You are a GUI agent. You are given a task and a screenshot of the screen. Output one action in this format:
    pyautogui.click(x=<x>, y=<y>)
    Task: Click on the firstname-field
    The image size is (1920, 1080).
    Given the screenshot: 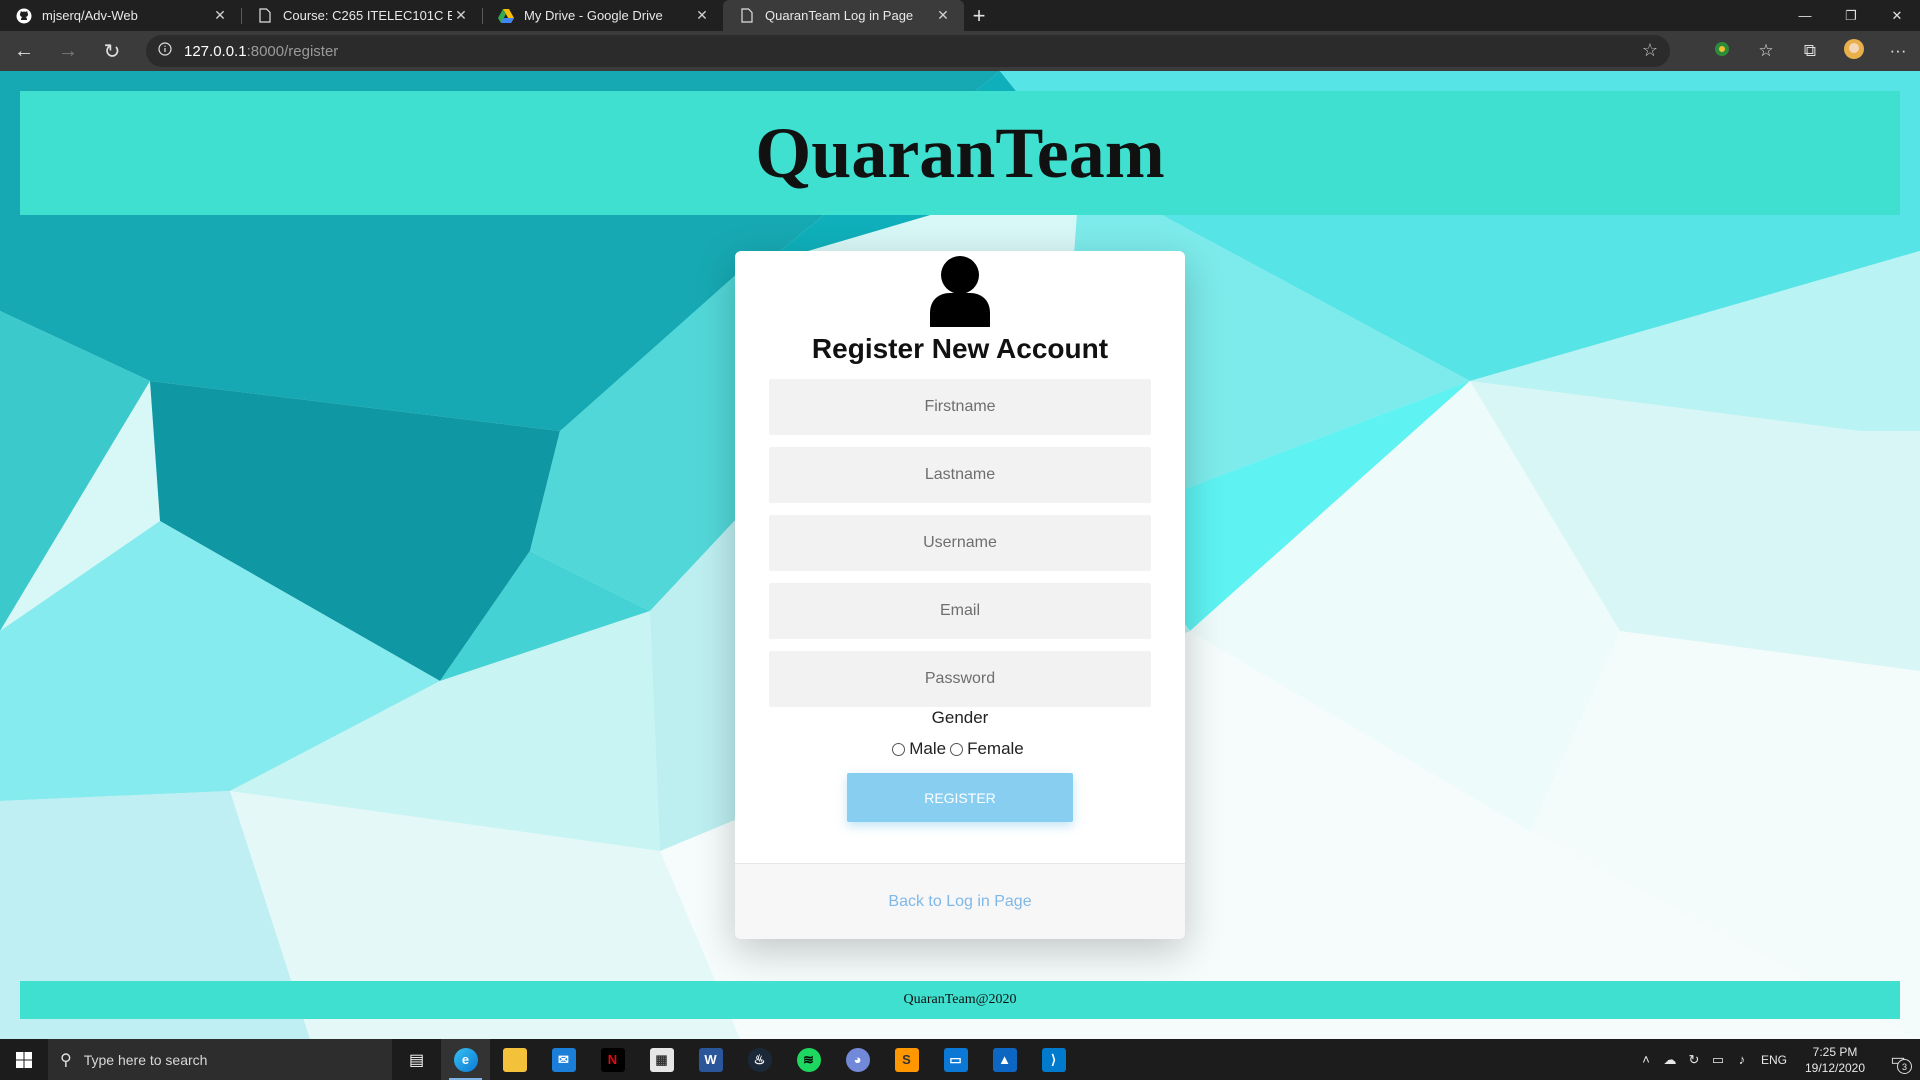 What is the action you would take?
    pyautogui.click(x=960, y=407)
    